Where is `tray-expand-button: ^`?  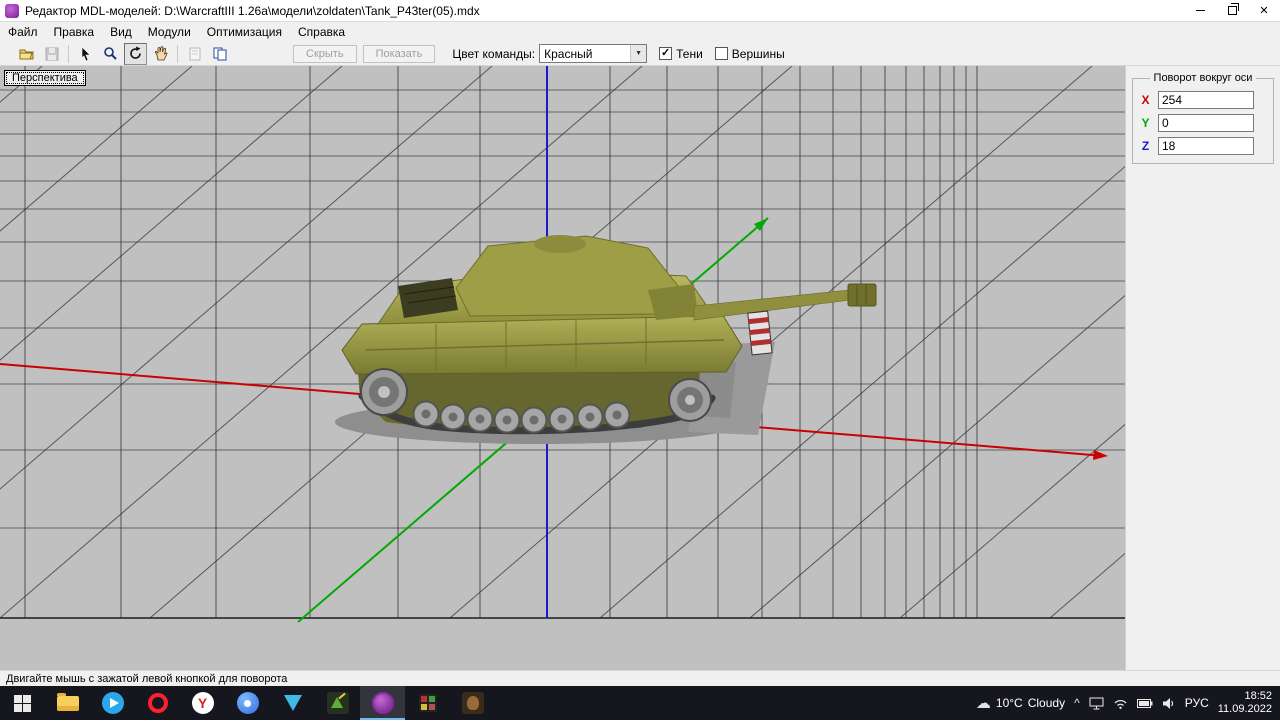
tray-expand-button: ^ is located at coordinates (1077, 703).